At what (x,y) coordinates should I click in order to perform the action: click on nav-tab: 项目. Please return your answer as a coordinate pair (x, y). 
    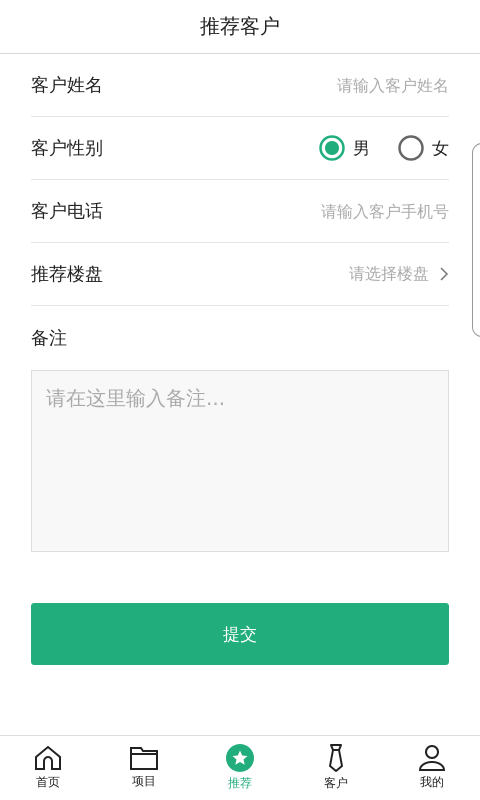
    Looking at the image, I should click on (144, 768).